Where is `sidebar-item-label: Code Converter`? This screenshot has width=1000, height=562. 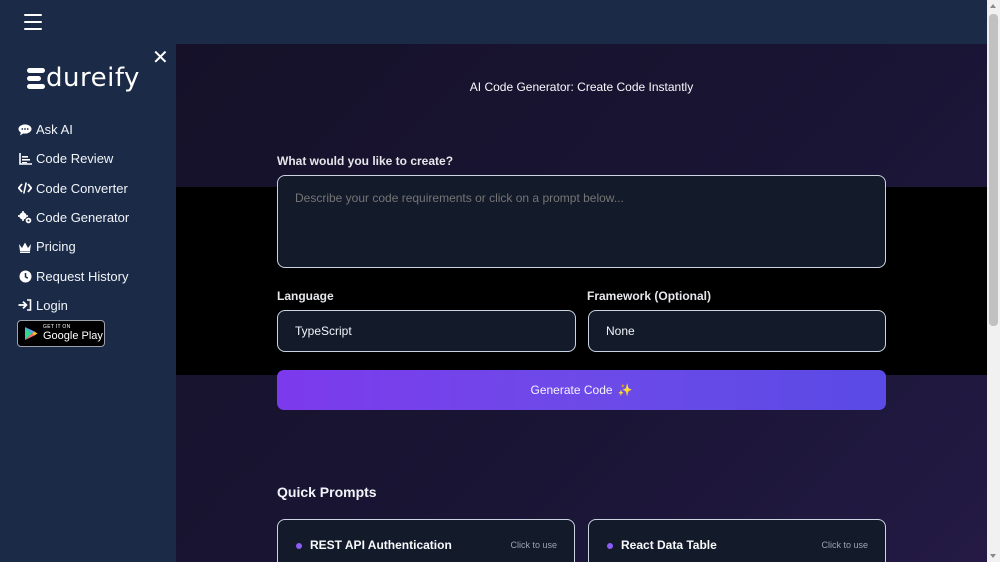
sidebar-item-label: Code Converter is located at coordinates (82, 188).